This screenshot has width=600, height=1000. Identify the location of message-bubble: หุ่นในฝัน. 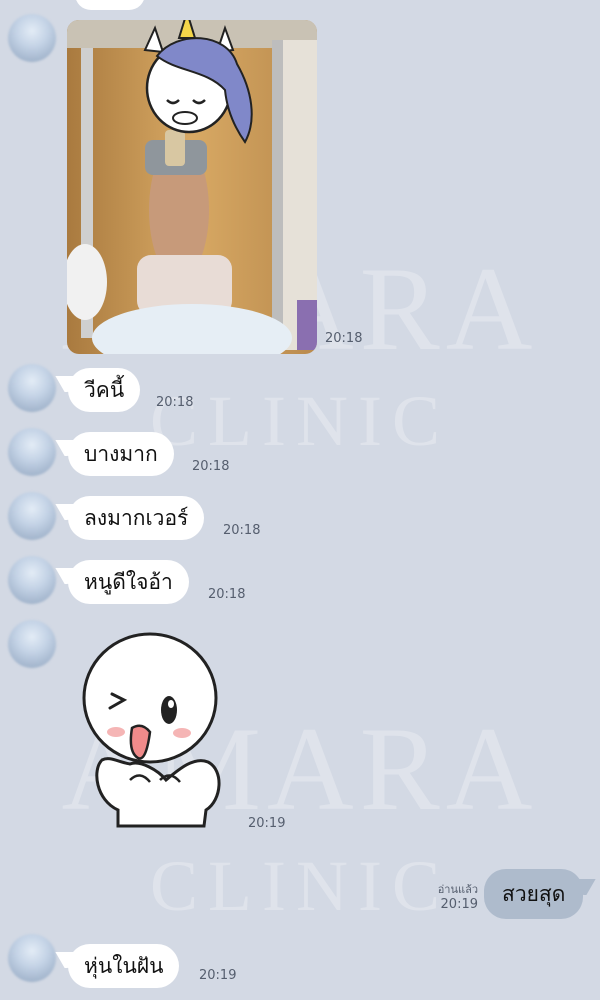
(124, 966).